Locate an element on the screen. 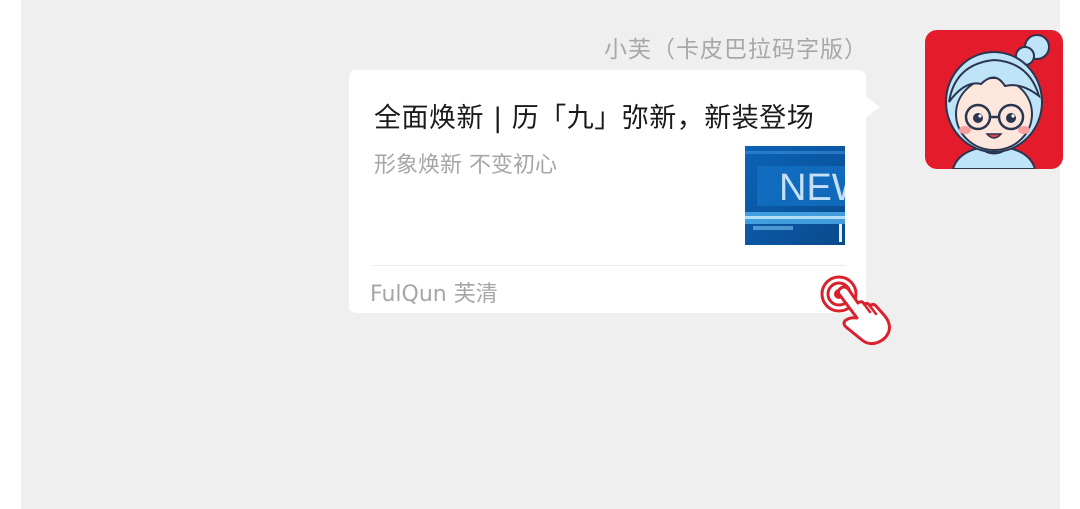 The width and height of the screenshot is (1080, 509). card-source: FulQun 芙清 is located at coordinates (434, 294).